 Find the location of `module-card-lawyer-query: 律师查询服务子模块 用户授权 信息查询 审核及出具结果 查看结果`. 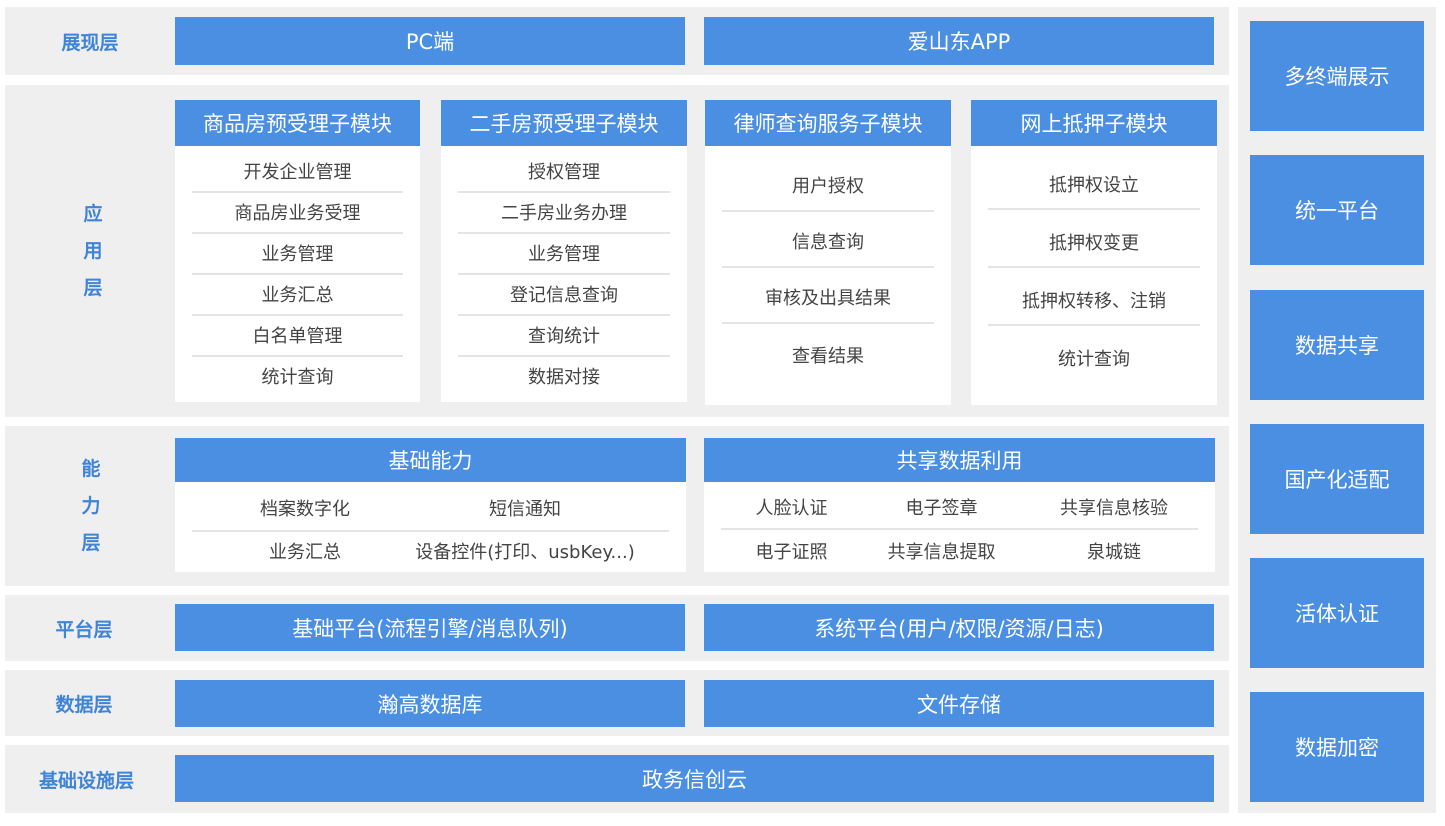

module-card-lawyer-query: 律师查询服务子模块 用户授权 信息查询 审核及出具结果 查看结果 is located at coordinates (828, 252).